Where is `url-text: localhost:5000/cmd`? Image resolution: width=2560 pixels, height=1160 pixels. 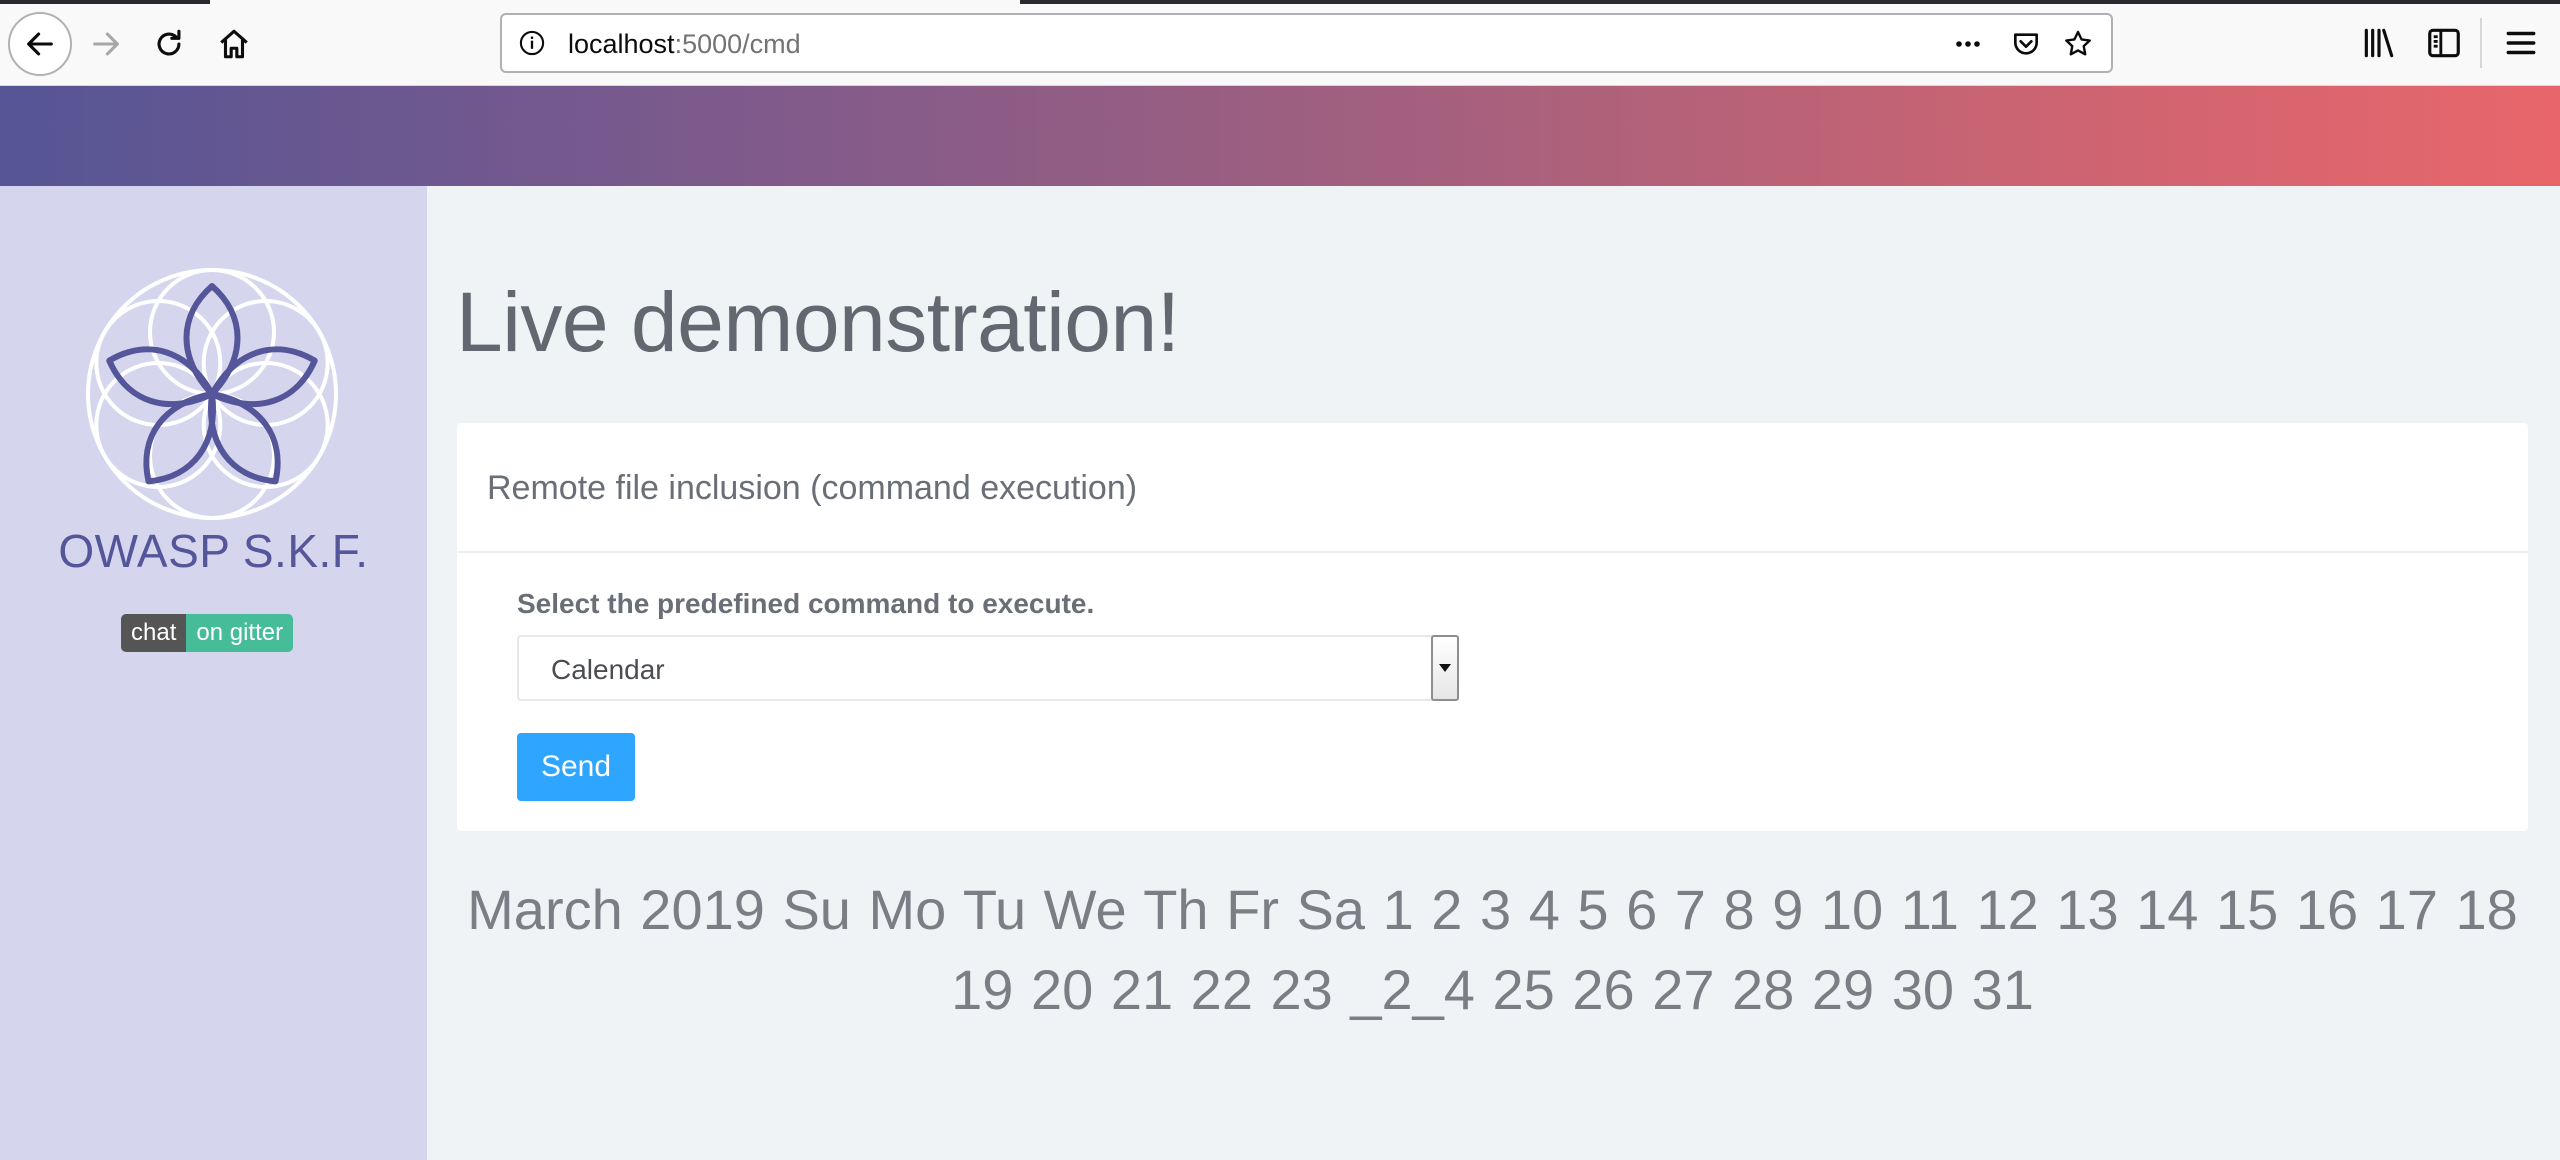
url-text: localhost:5000/cmd is located at coordinates (684, 44).